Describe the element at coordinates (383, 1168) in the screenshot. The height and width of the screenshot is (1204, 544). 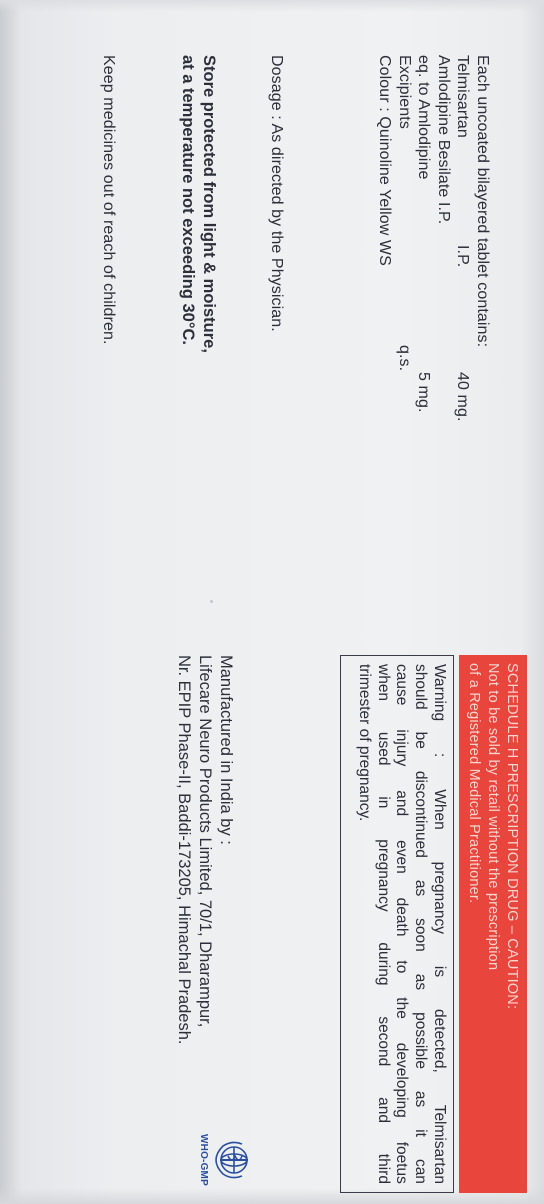
I see `warning-word: third` at that location.